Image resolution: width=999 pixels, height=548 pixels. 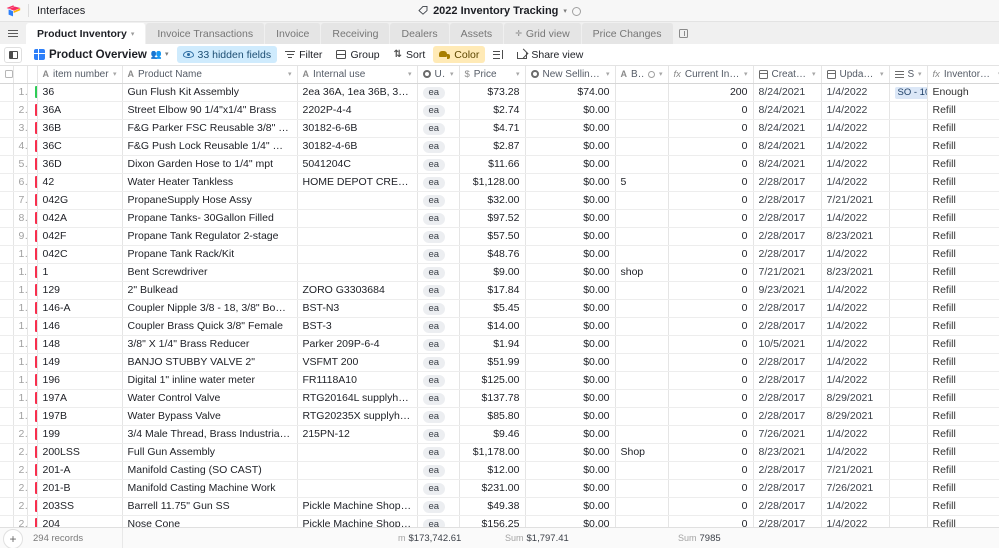 What do you see at coordinates (492, 416) in the screenshot?
I see `cell-price: $85.80` at bounding box center [492, 416].